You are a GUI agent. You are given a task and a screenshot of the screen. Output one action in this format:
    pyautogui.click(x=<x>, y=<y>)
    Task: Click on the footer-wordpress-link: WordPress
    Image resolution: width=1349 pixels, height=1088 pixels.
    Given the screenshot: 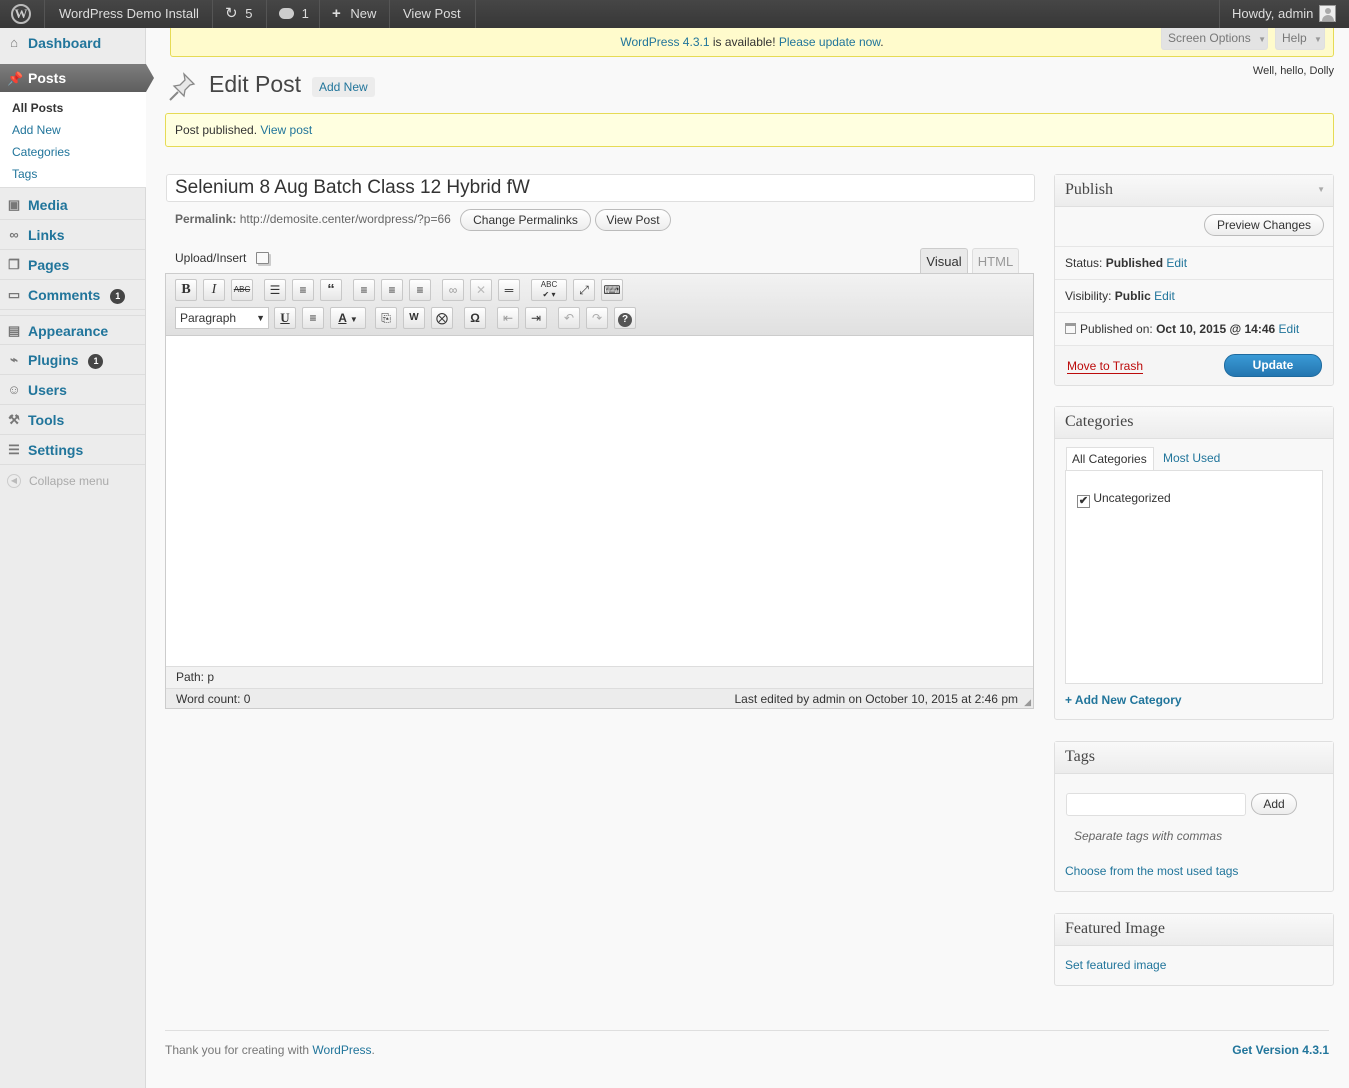 What is the action you would take?
    pyautogui.click(x=341, y=1050)
    